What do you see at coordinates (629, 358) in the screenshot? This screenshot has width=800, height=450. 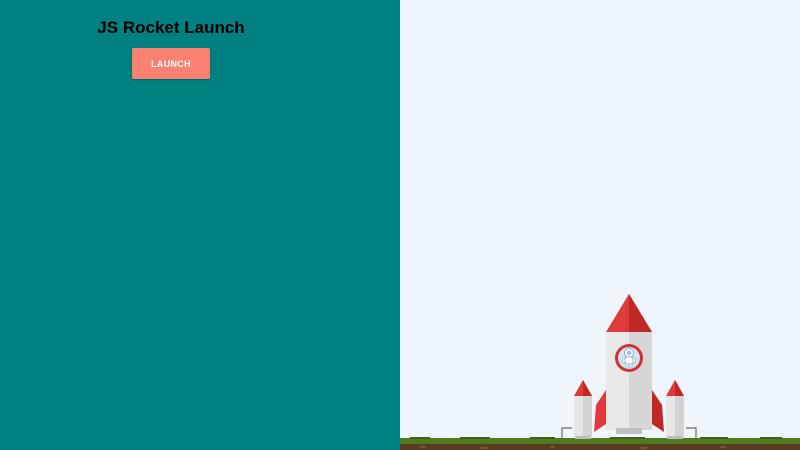 I see `porthole` at bounding box center [629, 358].